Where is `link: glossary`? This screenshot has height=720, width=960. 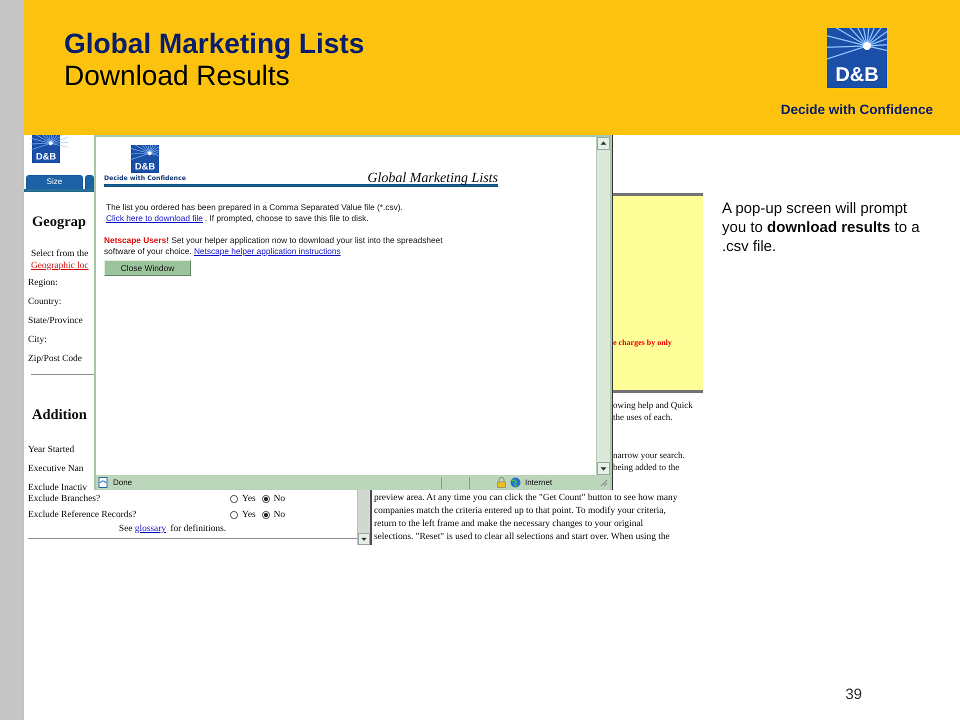 link: glossary is located at coordinates (151, 529).